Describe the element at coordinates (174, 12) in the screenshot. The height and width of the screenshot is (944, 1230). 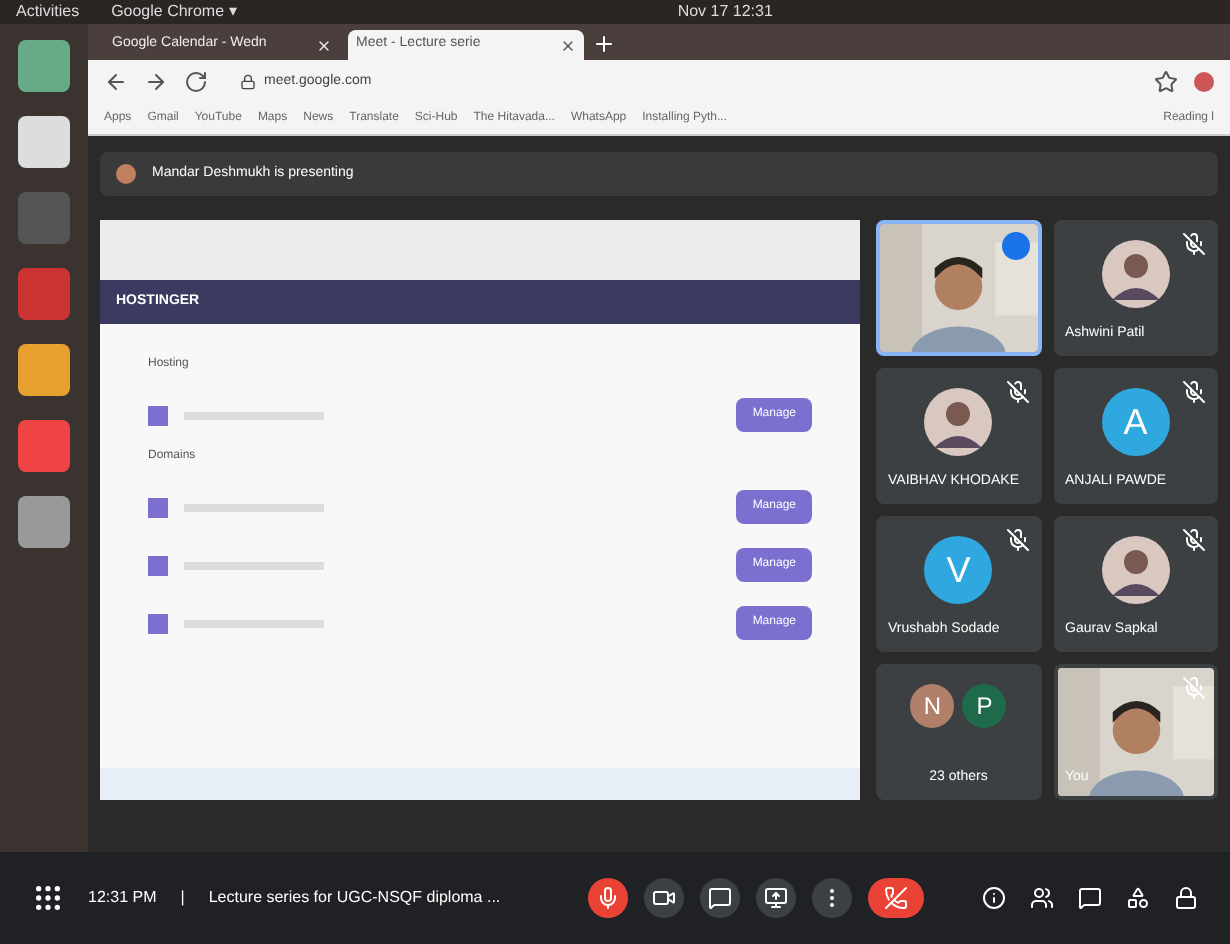
I see `app-menu: Google Chrome ▾` at that location.